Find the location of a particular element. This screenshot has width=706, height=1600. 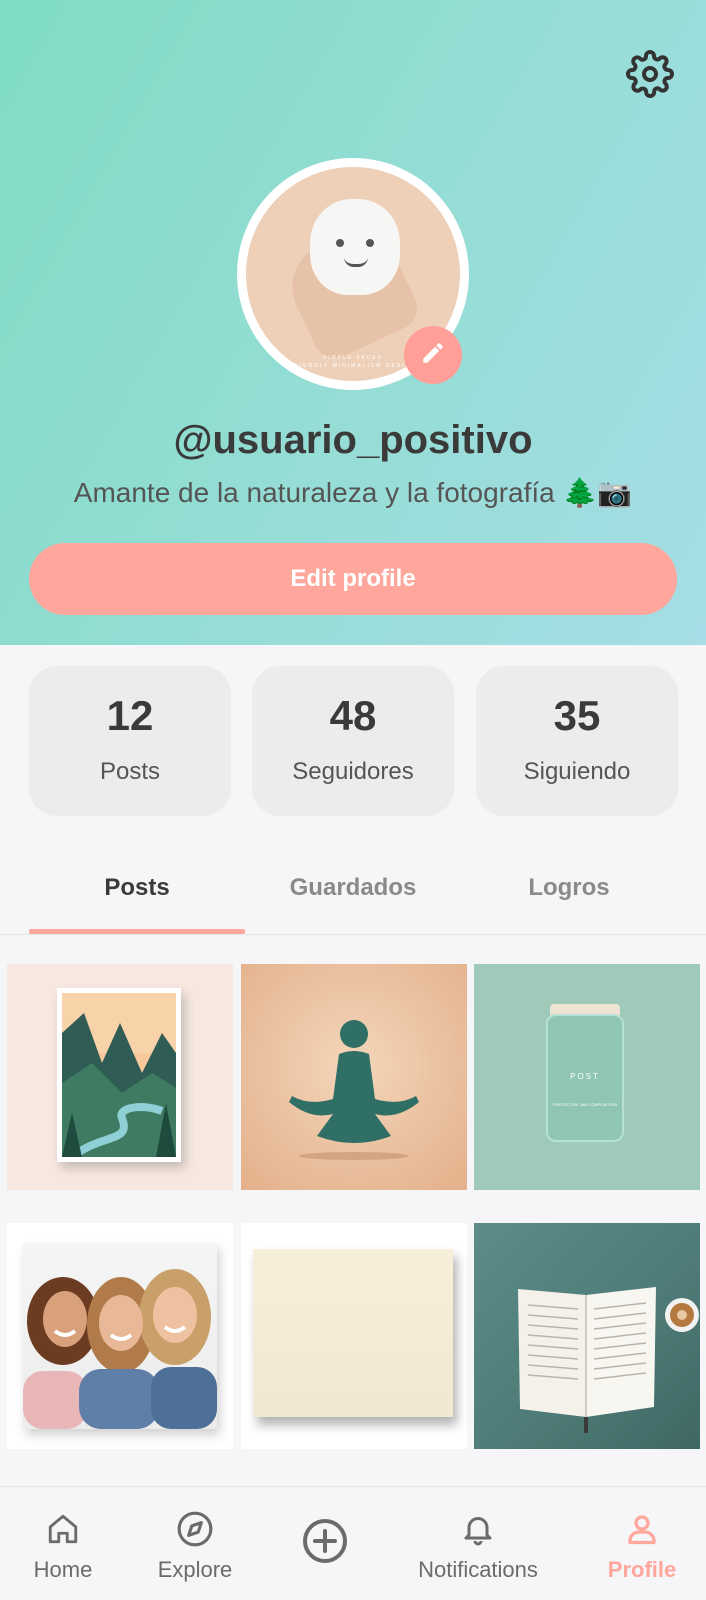

nav-label: Notifications is located at coordinates (478, 1569).